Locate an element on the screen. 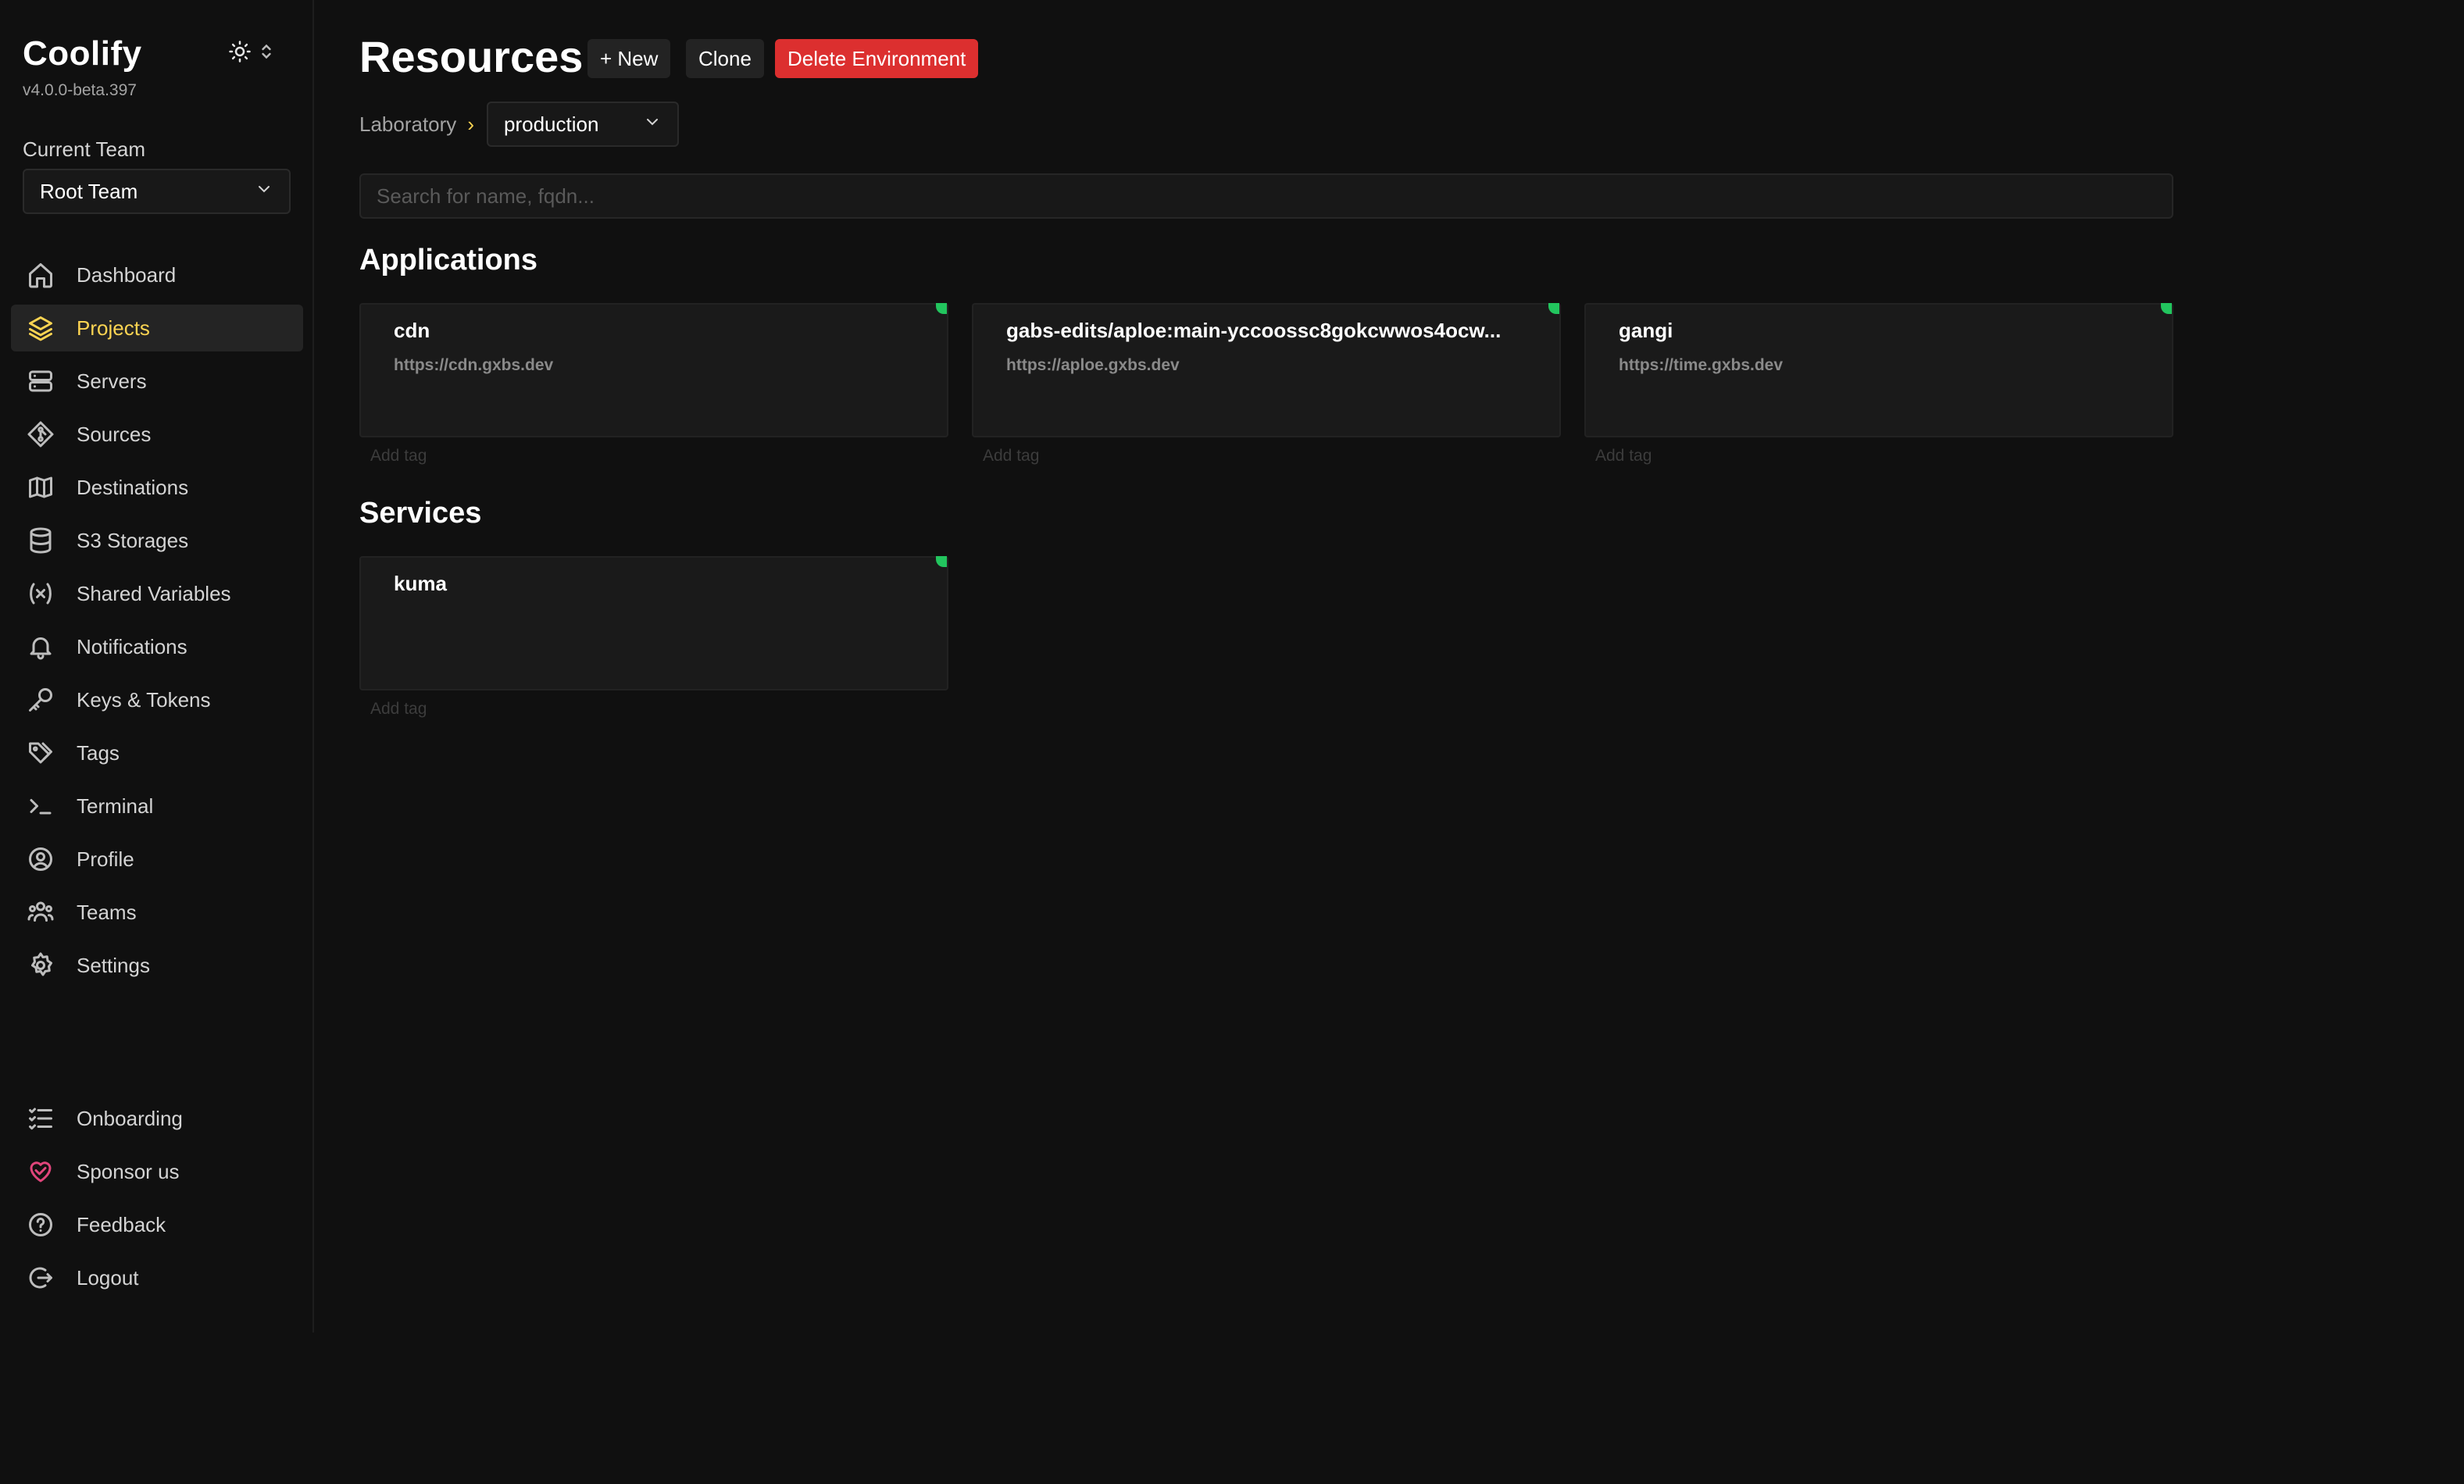 The width and height of the screenshot is (2464, 1484). clone-button: Clone is located at coordinates (725, 58).